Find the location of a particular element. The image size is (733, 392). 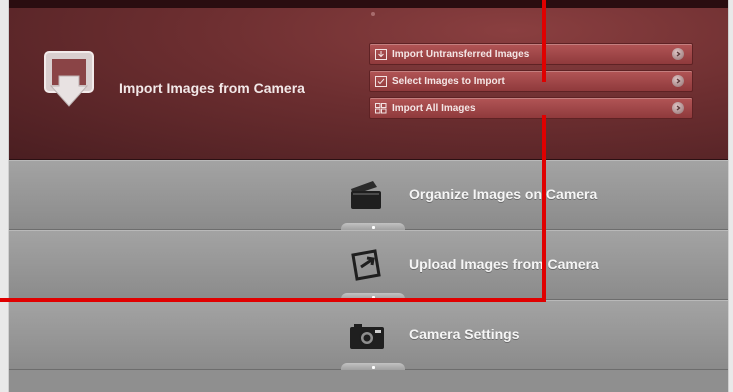

select-images-label: Select Images to Import is located at coordinates (448, 81).